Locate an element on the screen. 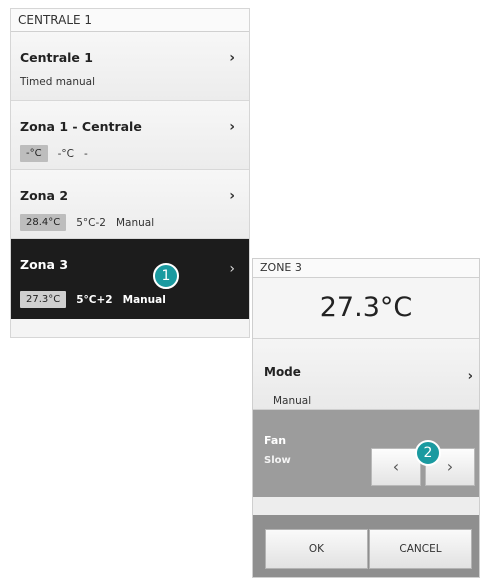  list-item-subtitle: Timed manual is located at coordinates (57, 82).